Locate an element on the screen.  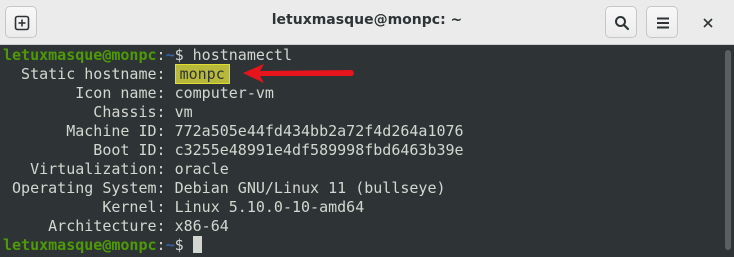
output-row-chassis: Chassis: vm is located at coordinates (362, 112).